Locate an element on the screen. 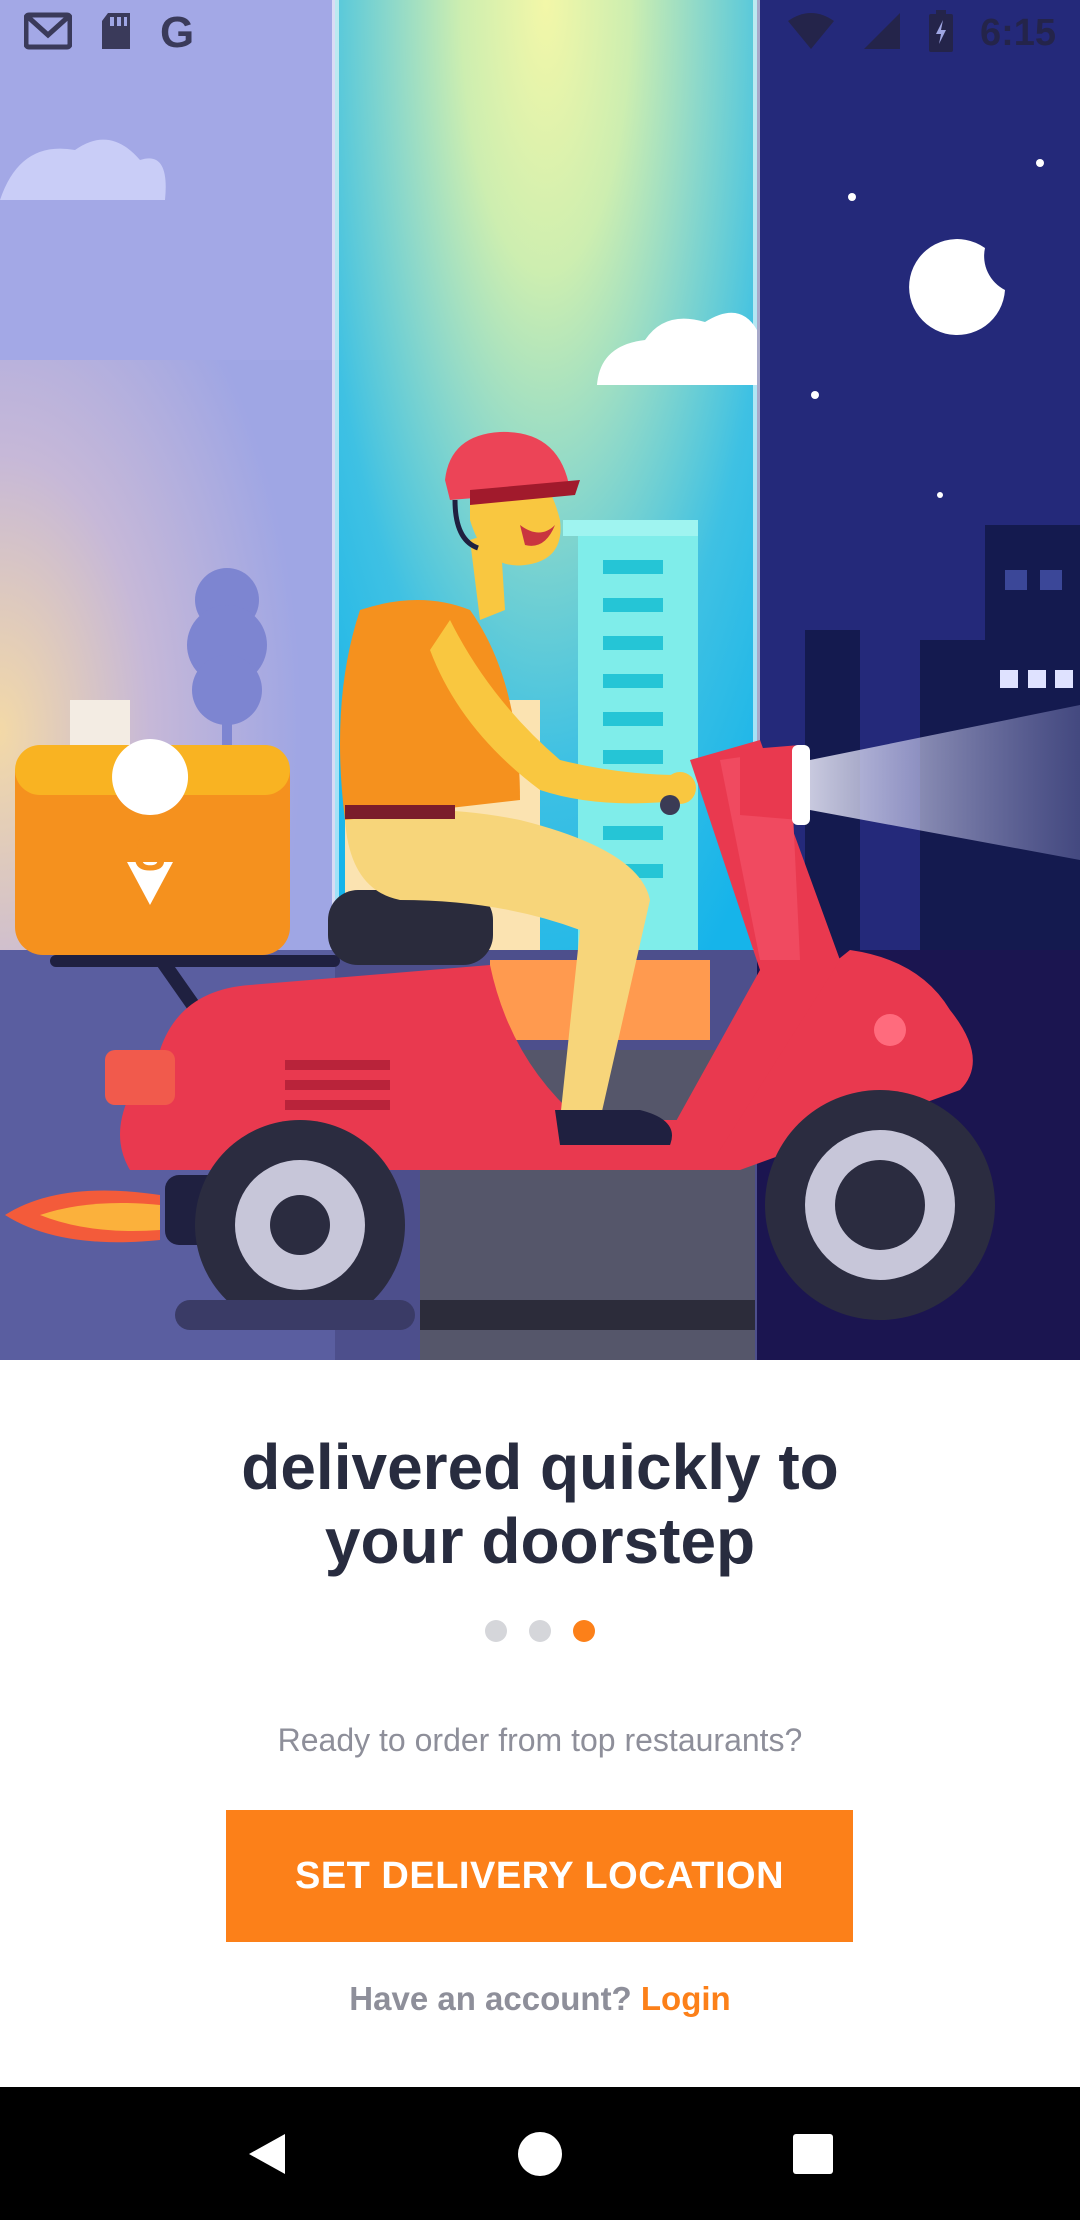  navigation-bar is located at coordinates (540, 2153).